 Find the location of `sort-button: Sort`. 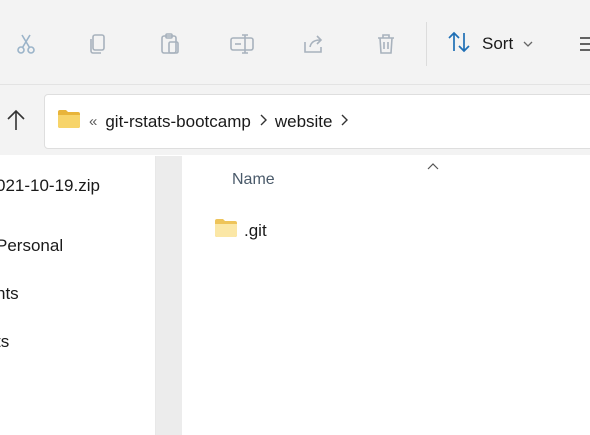

sort-button: Sort is located at coordinates (489, 44).